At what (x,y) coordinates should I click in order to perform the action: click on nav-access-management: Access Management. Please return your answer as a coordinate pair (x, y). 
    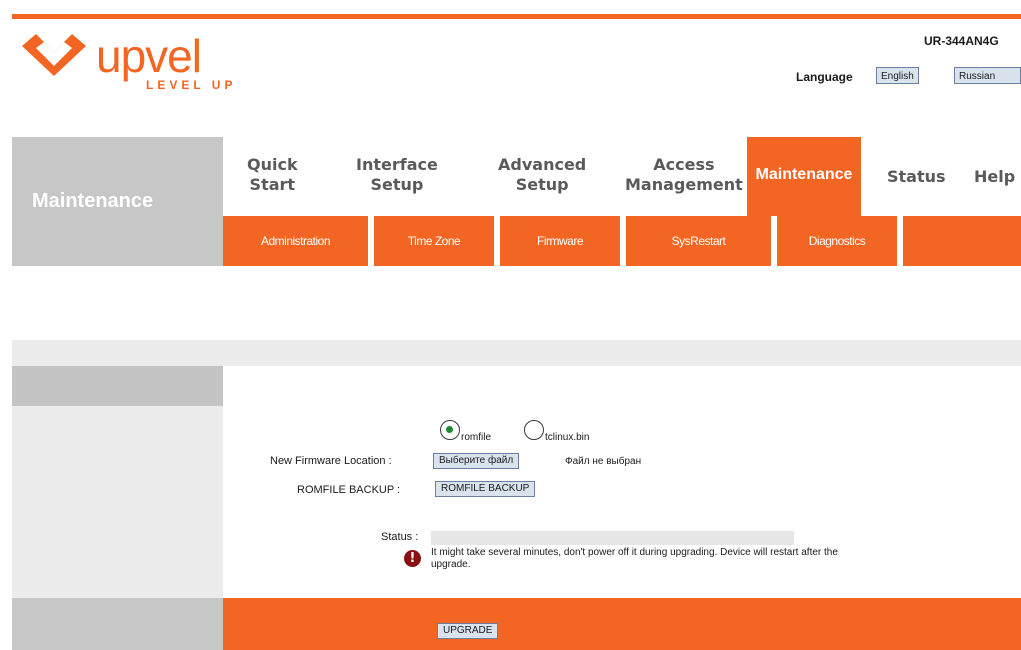
    Looking at the image, I should click on (684, 175).